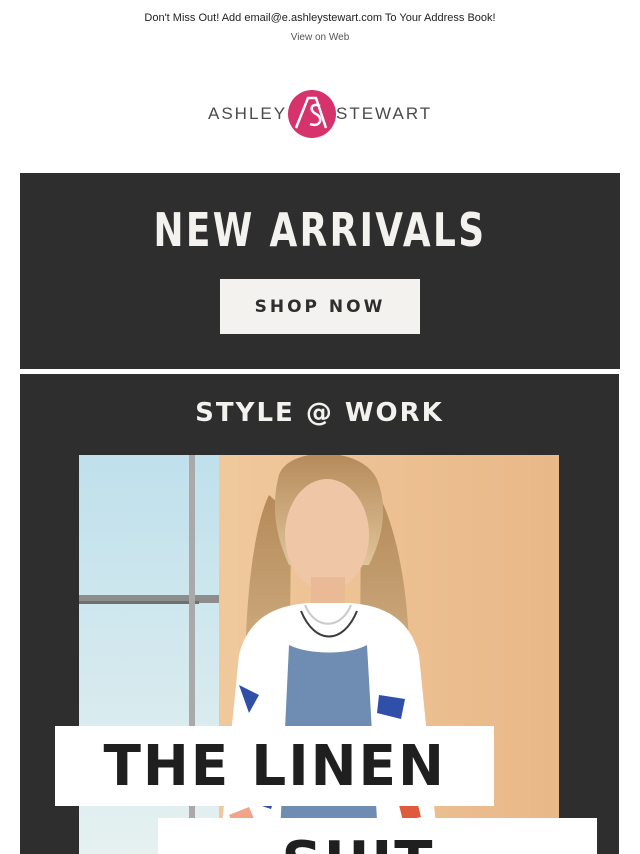 The height and width of the screenshot is (854, 640). I want to click on shop-now-button: SHOP NOW, so click(320, 306).